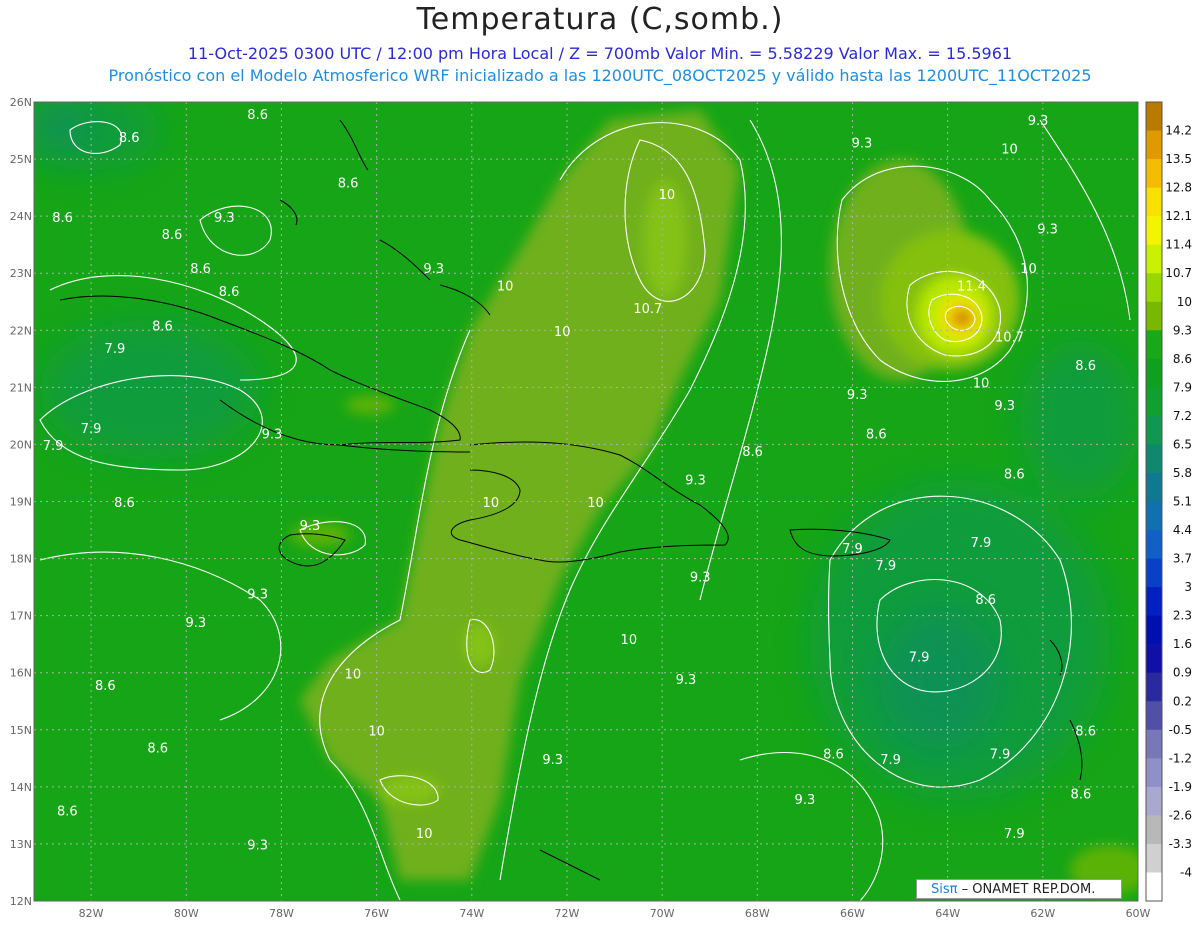 The height and width of the screenshot is (927, 1200). Describe the element at coordinates (971, 286) in the screenshot. I see `contour-label: 11.4` at that location.